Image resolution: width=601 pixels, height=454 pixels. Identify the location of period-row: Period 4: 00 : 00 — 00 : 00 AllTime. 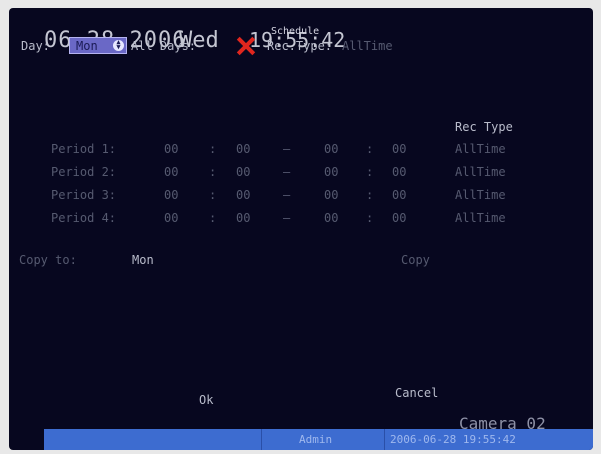
(301, 221).